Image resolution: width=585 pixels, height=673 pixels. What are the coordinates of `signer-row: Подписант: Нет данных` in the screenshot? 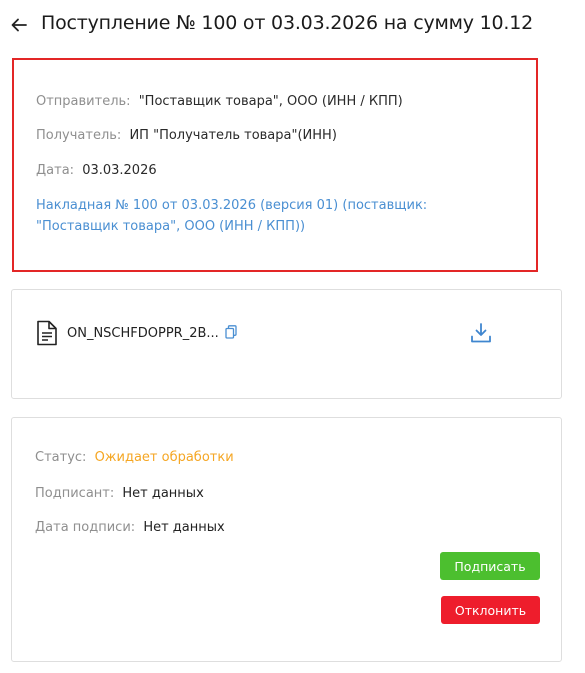 It's located at (119, 493).